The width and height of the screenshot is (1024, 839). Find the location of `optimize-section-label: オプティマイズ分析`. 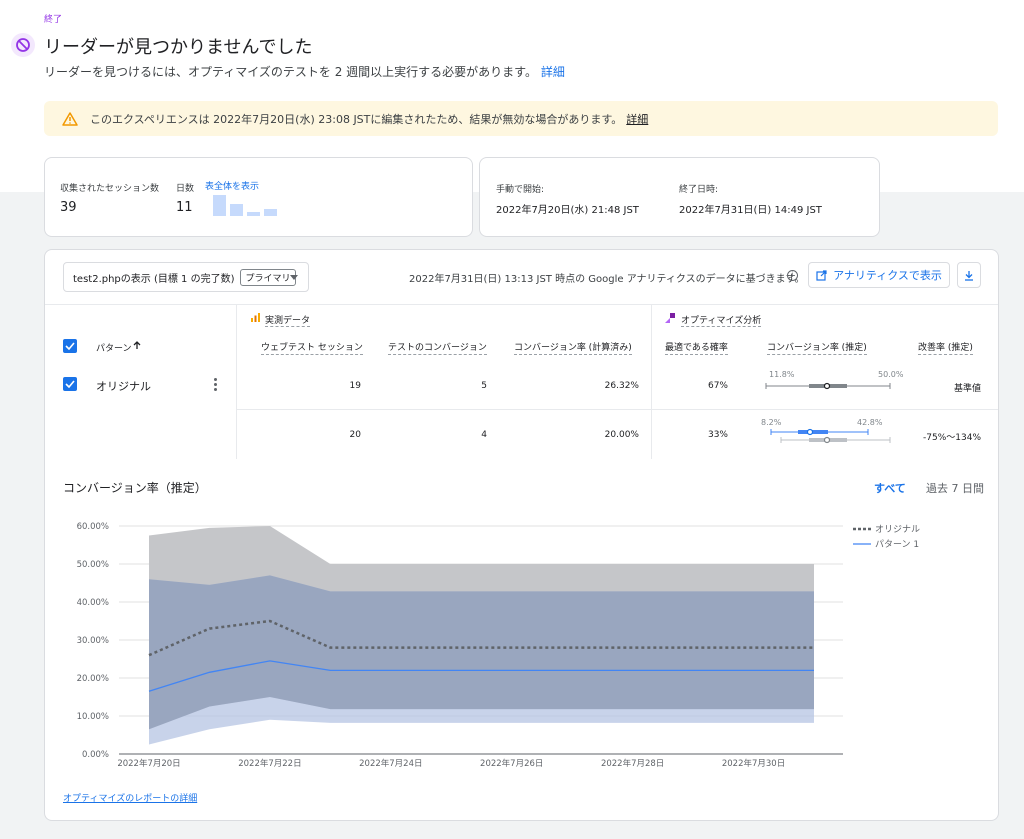

optimize-section-label: オプティマイズ分析 is located at coordinates (721, 321).